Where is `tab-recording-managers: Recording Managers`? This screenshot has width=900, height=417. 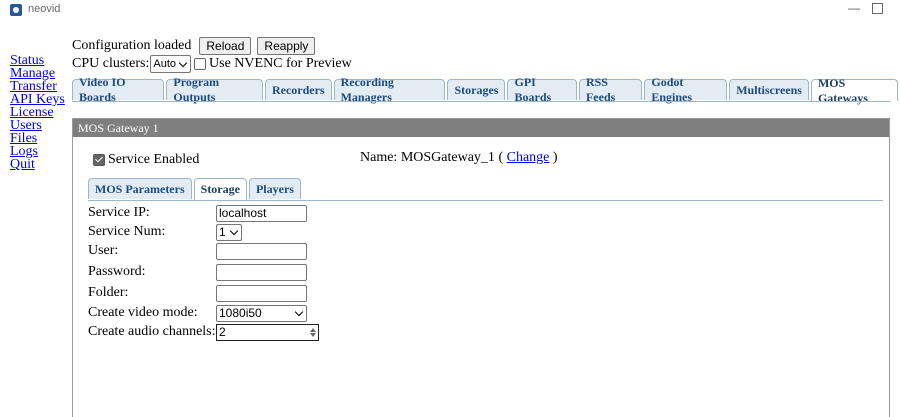
tab-recording-managers: Recording Managers is located at coordinates (389, 89).